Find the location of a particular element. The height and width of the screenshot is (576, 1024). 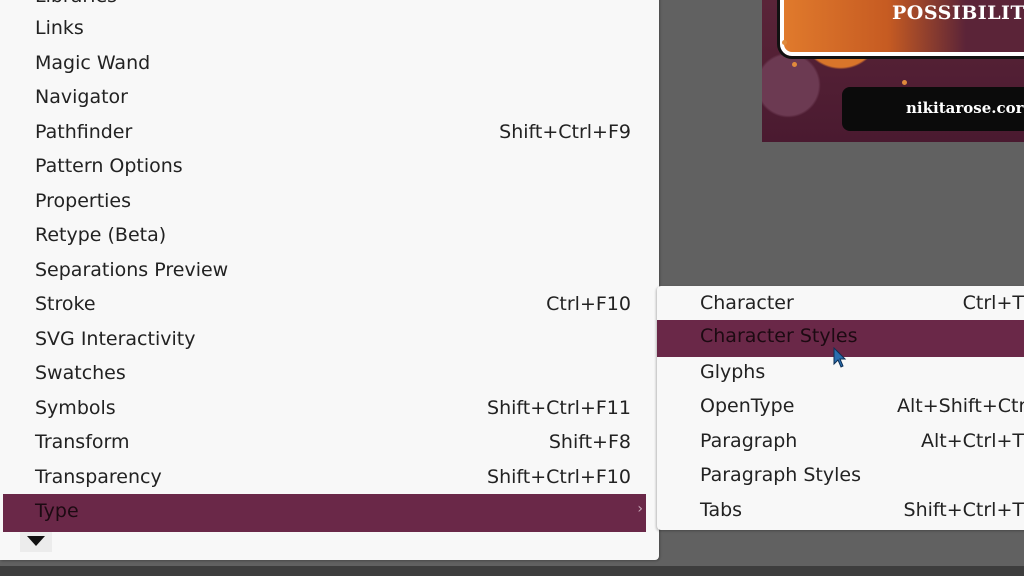

menu-item-label: Stroke is located at coordinates (65, 304).